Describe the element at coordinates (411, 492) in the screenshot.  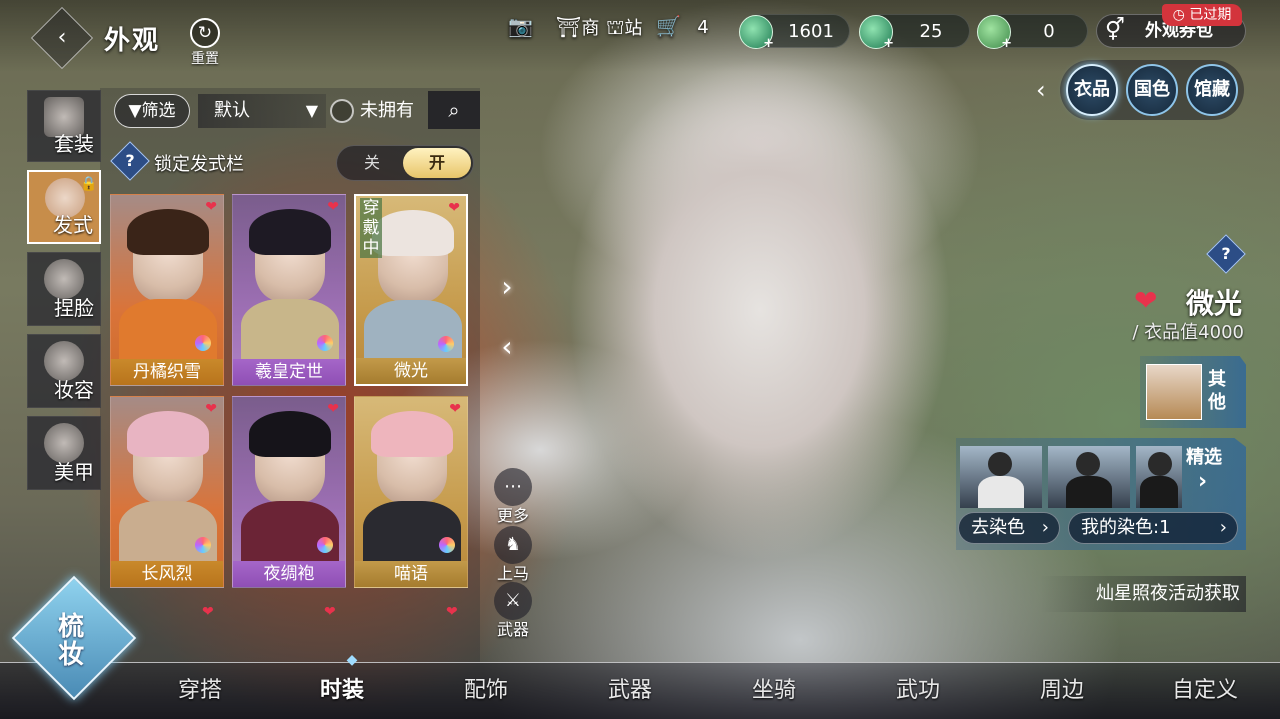
I see `hairstyle-card: ❤ 喵语` at that location.